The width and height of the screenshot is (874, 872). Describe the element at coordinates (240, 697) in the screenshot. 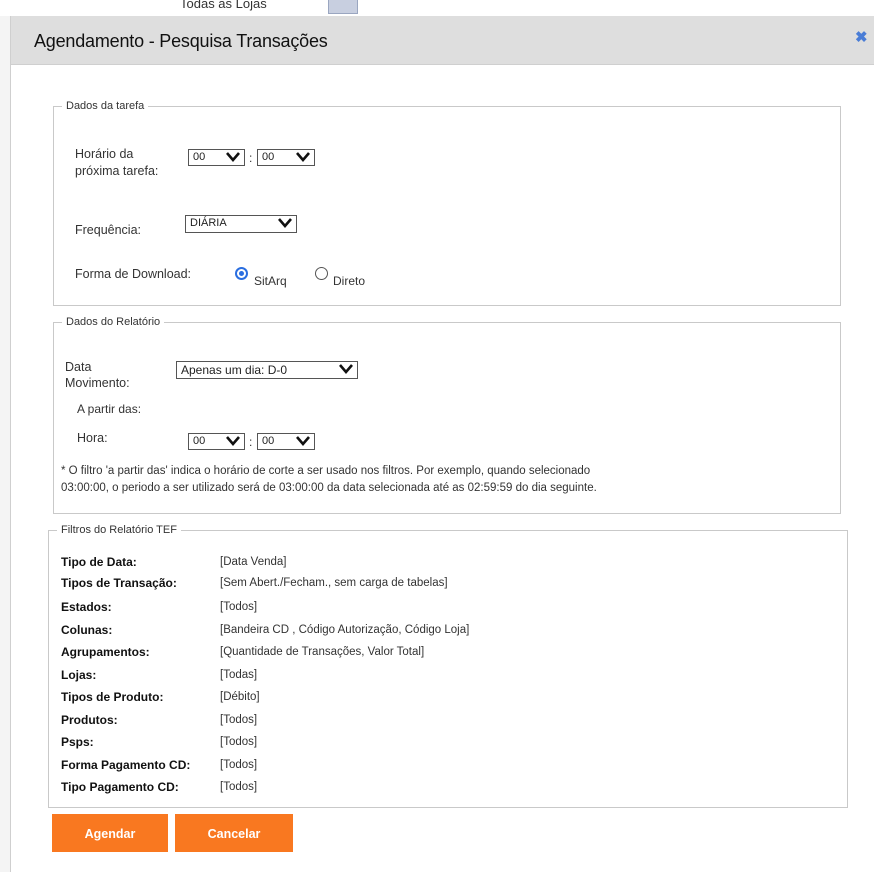

I see `filter-value: [Débito]` at that location.